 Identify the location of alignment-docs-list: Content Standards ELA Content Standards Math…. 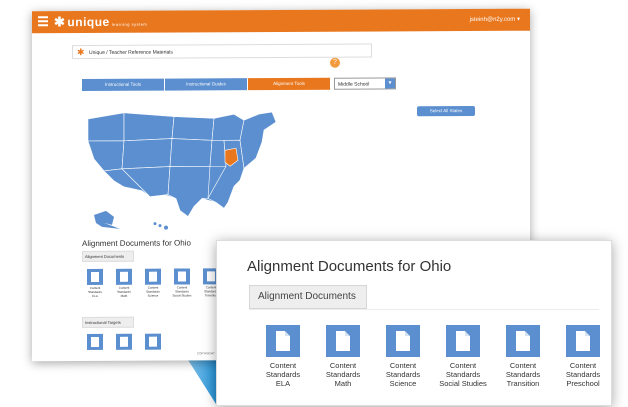
(433, 356).